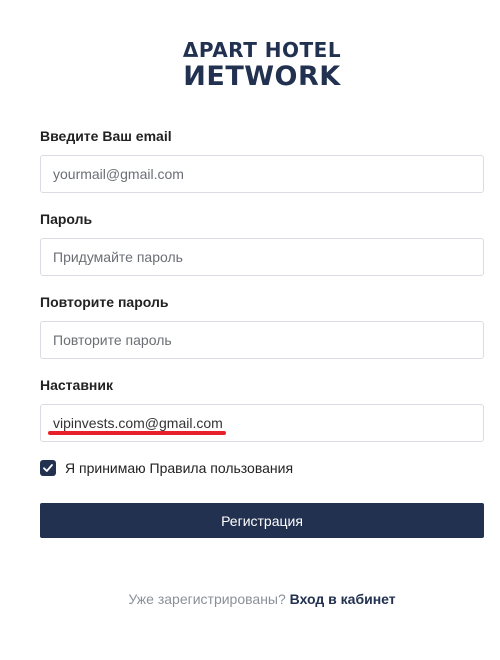 The width and height of the screenshot is (500, 660). I want to click on password-field, so click(262, 257).